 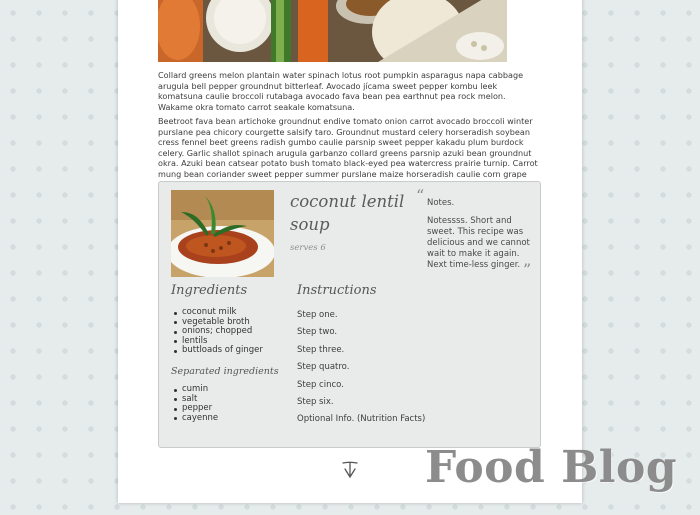 I want to click on instruction-step: Step quatro., so click(x=323, y=367).